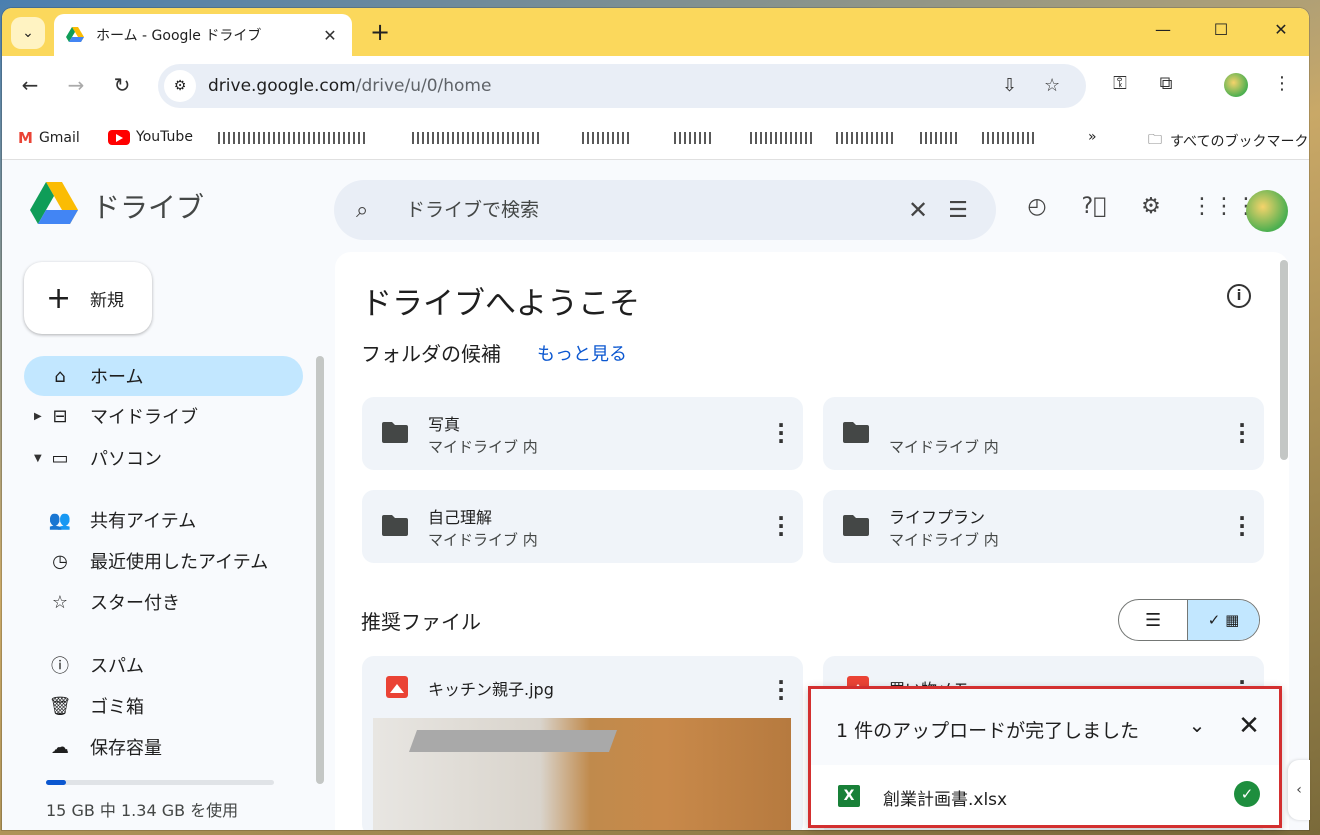  What do you see at coordinates (849, 796) in the screenshot?
I see `excel-file-icon: X` at bounding box center [849, 796].